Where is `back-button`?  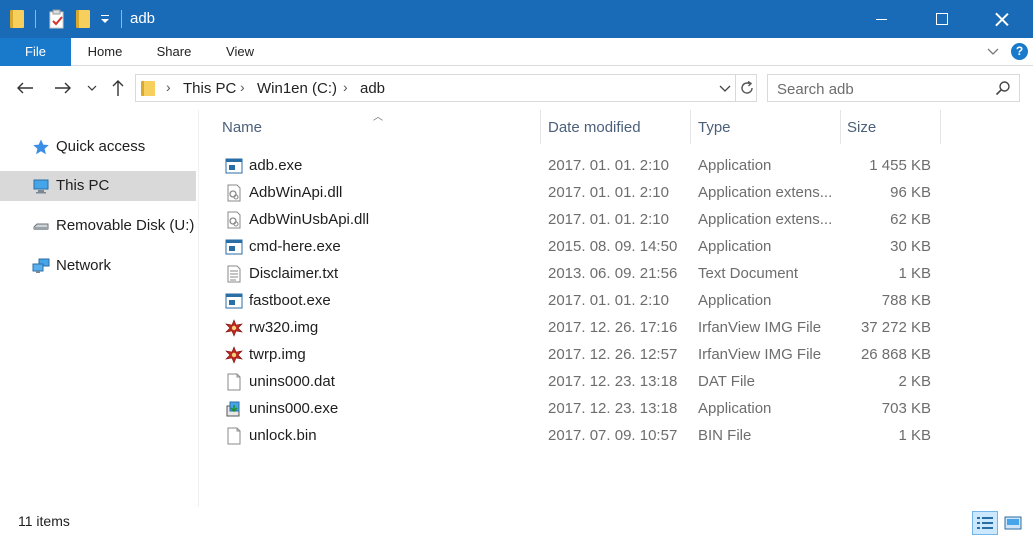
back-button is located at coordinates (25, 88).